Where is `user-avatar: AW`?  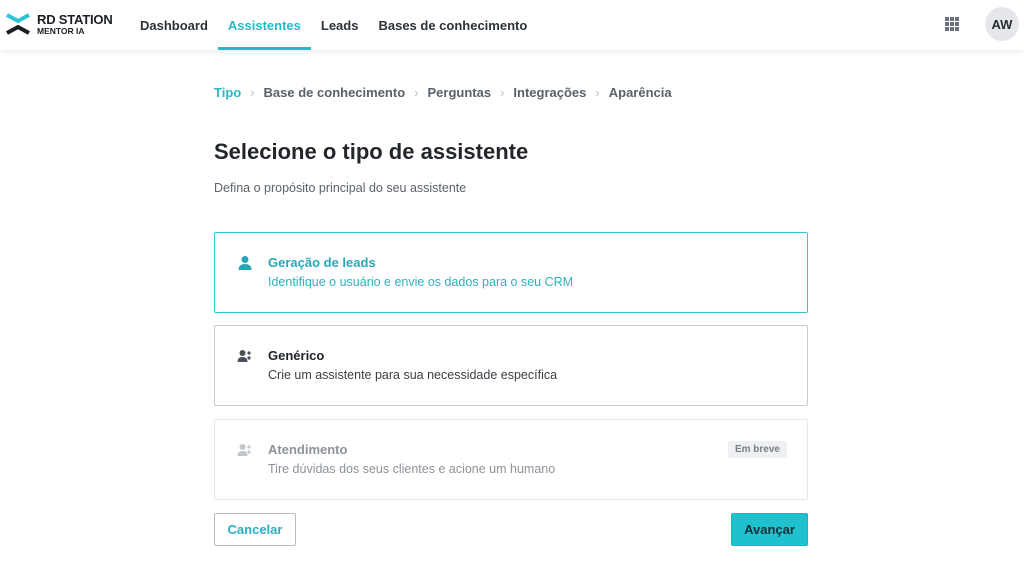 user-avatar: AW is located at coordinates (1002, 24).